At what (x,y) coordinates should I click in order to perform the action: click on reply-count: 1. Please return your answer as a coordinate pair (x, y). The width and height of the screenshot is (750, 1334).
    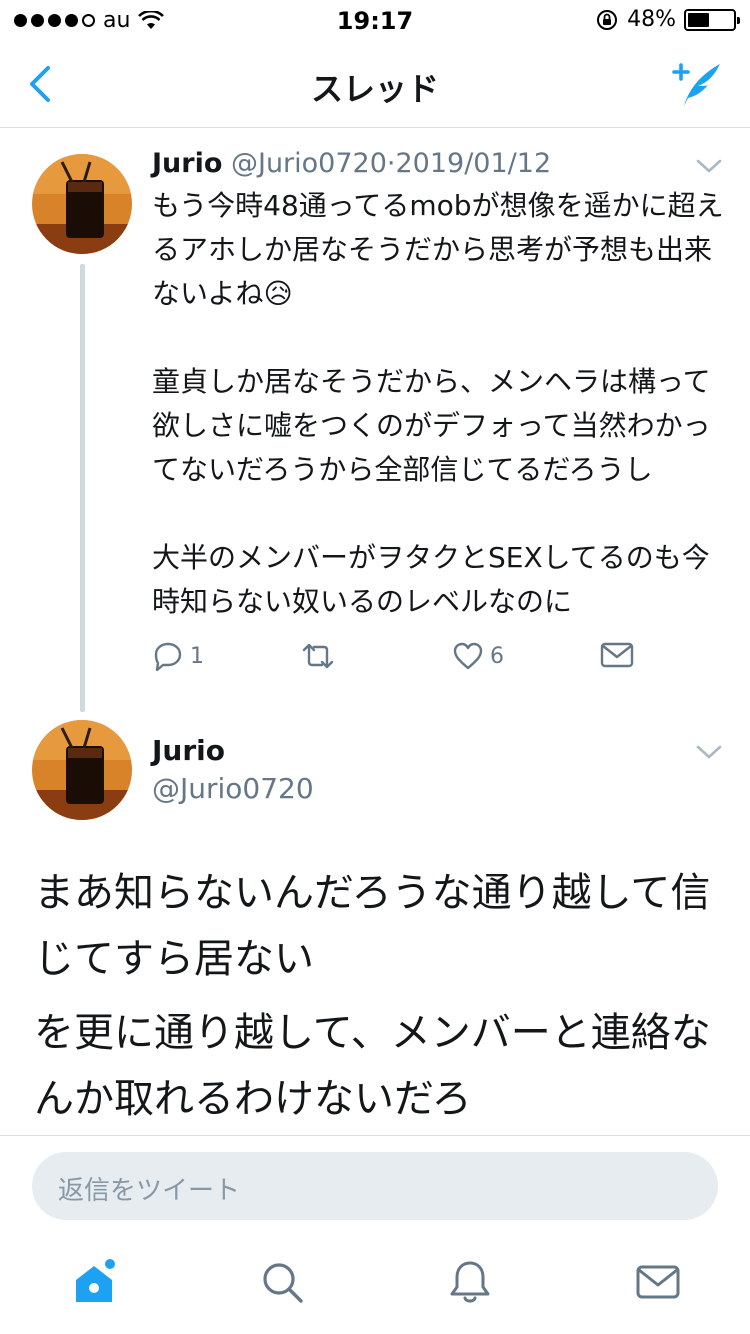
    Looking at the image, I should click on (197, 656).